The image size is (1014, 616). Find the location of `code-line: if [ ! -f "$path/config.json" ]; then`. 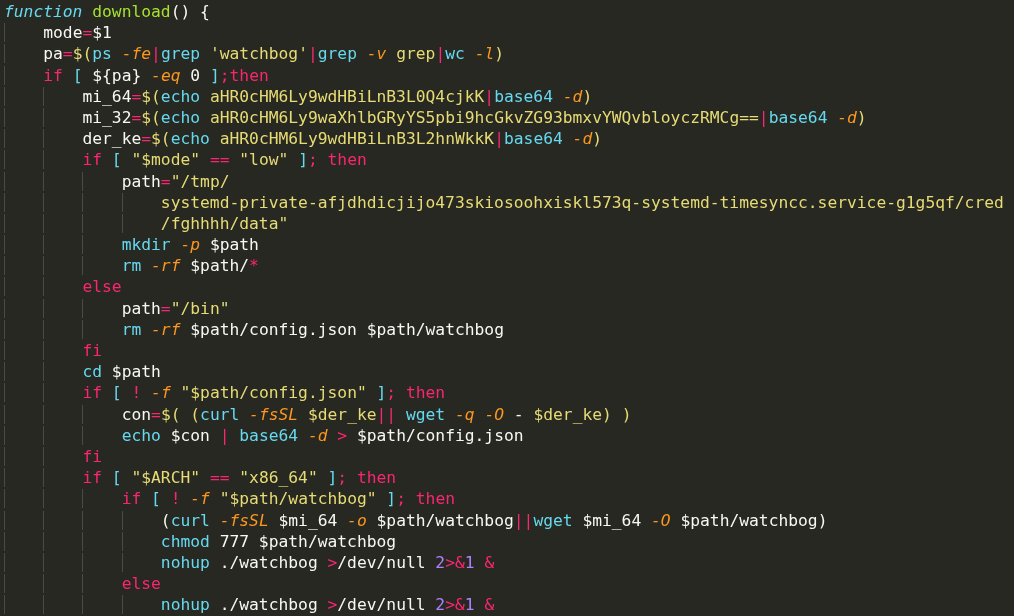

code-line: if [ ! -f "$path/config.json" ]; then is located at coordinates (225, 393).